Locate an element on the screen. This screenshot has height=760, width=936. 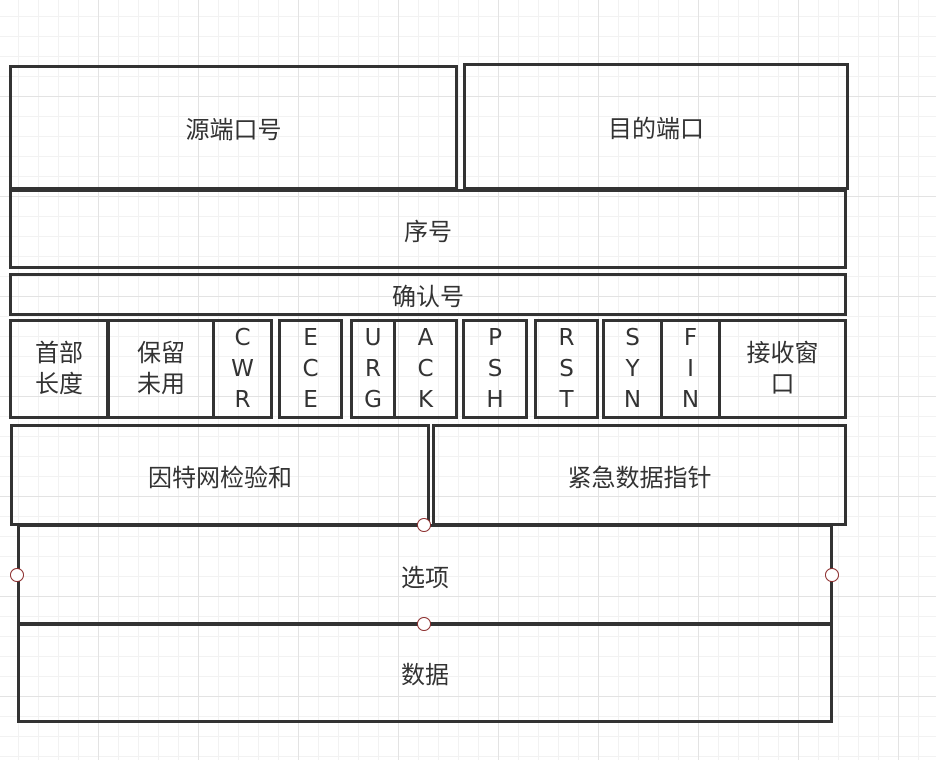
flag-urg-char-1: U is located at coordinates (373, 337).